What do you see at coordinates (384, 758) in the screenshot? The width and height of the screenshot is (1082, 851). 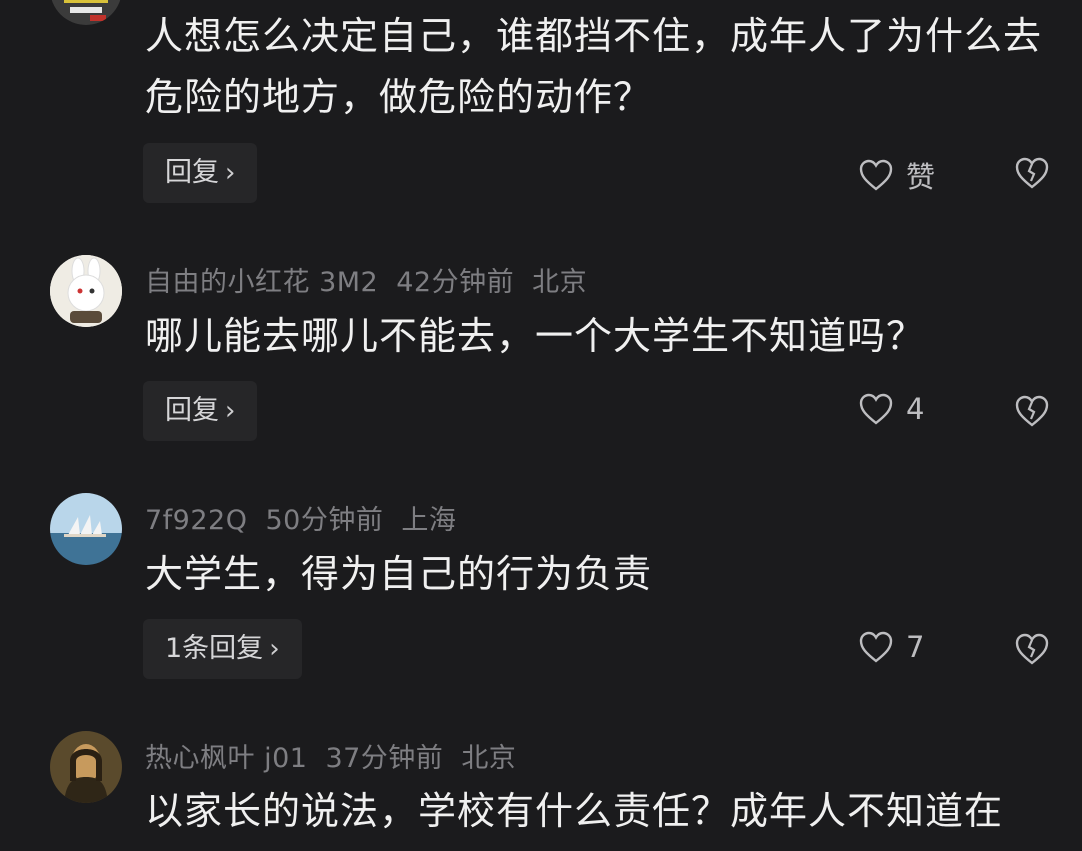 I see `timestamp: 37分钟前` at bounding box center [384, 758].